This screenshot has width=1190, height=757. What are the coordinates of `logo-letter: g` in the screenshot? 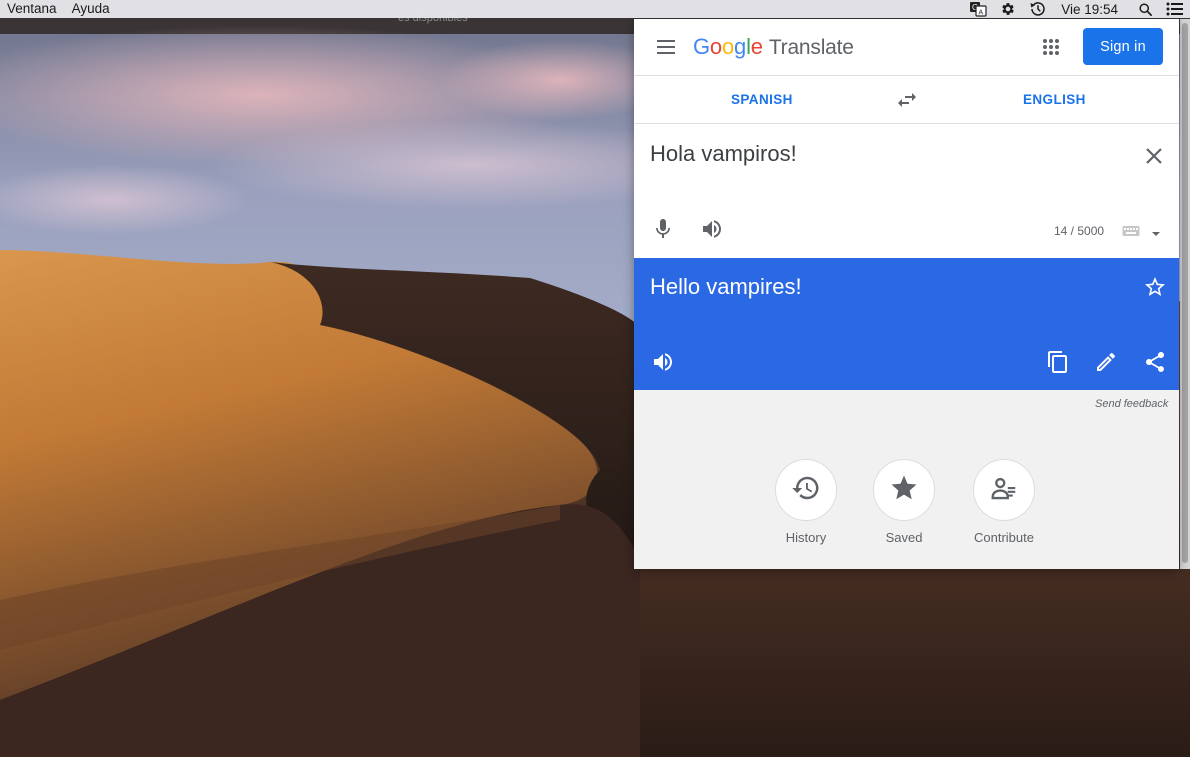 It's located at (740, 46).